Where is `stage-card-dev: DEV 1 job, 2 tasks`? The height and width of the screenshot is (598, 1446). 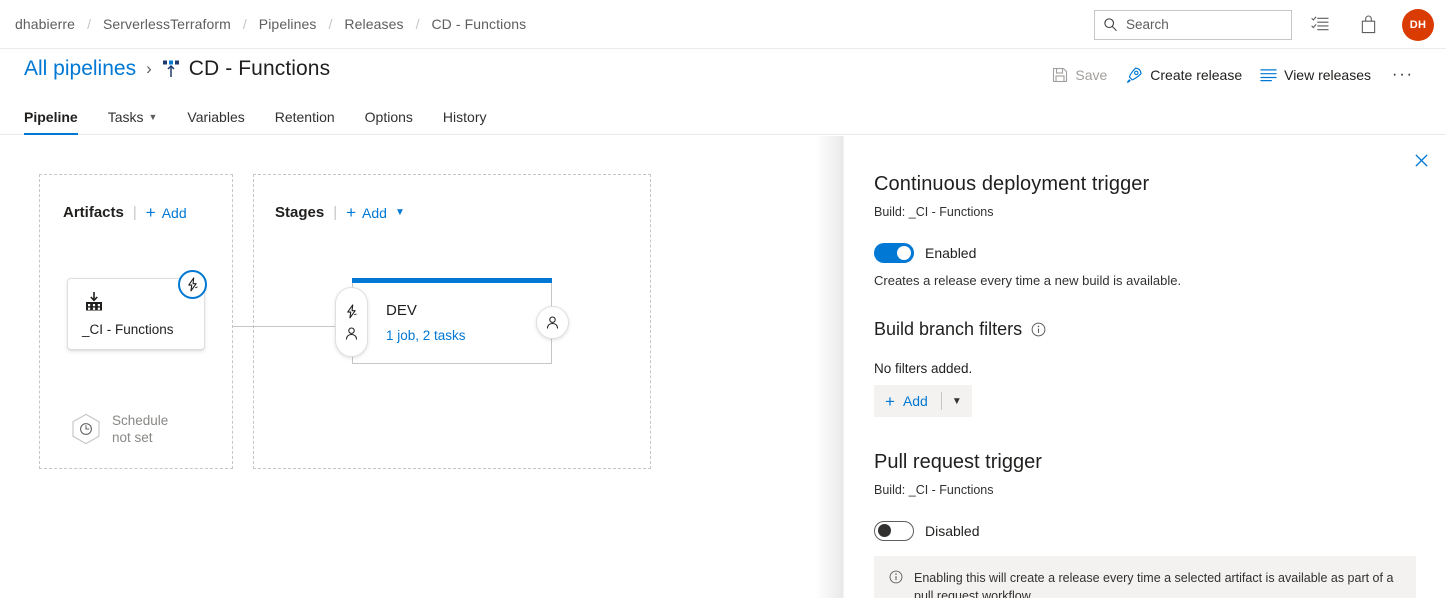 stage-card-dev: DEV 1 job, 2 tasks is located at coordinates (452, 323).